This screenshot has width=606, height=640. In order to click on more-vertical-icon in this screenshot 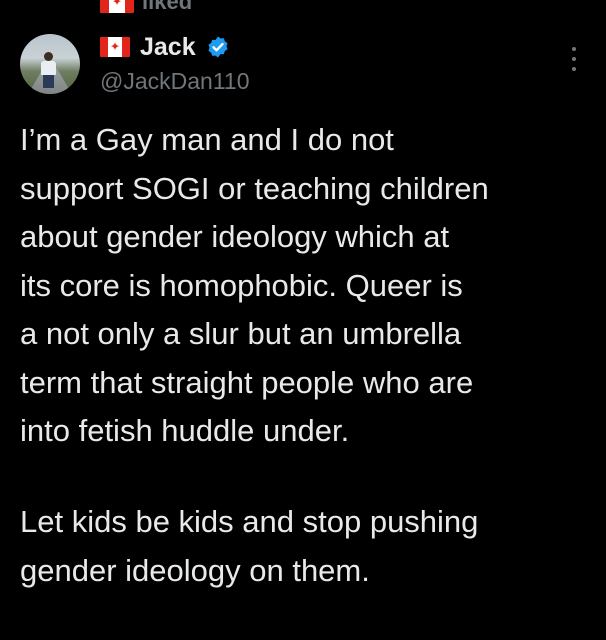, I will do `click(574, 59)`.